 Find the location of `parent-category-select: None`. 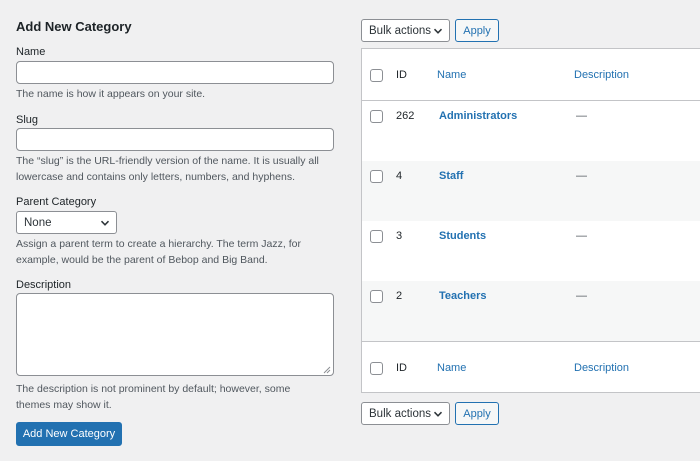

parent-category-select: None is located at coordinates (66, 222).